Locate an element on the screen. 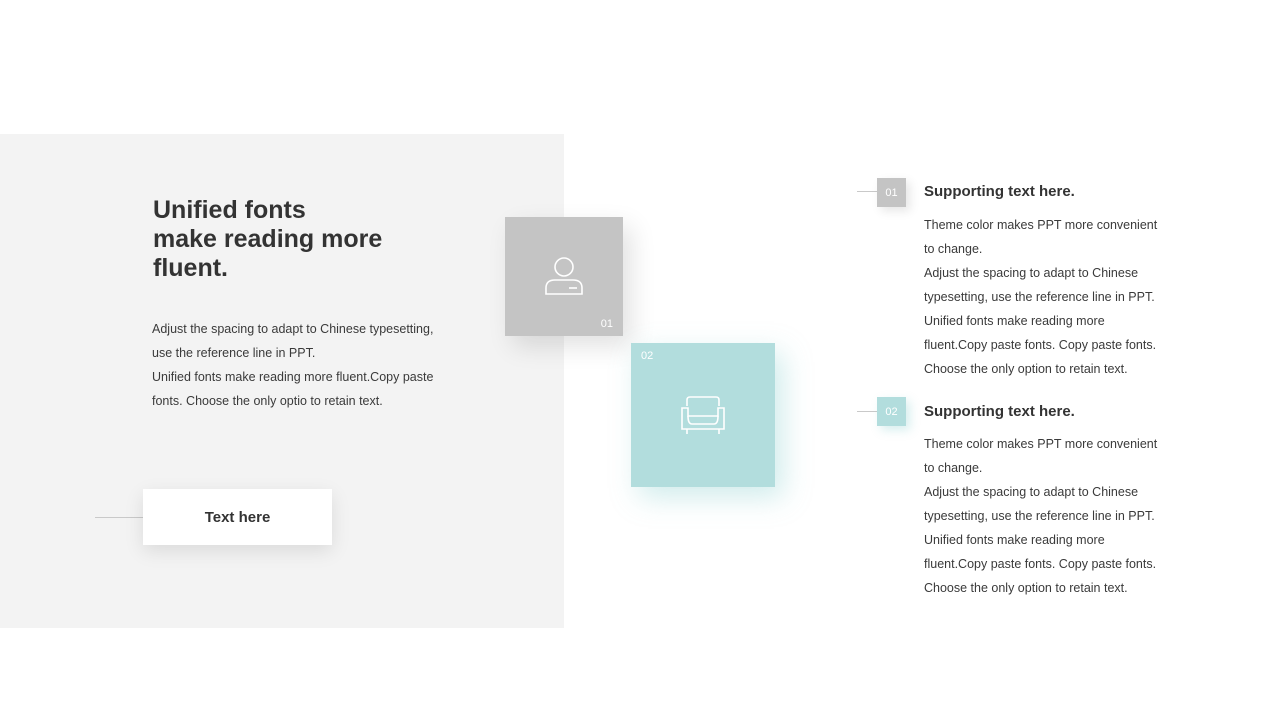  user-icon is located at coordinates (564, 275).